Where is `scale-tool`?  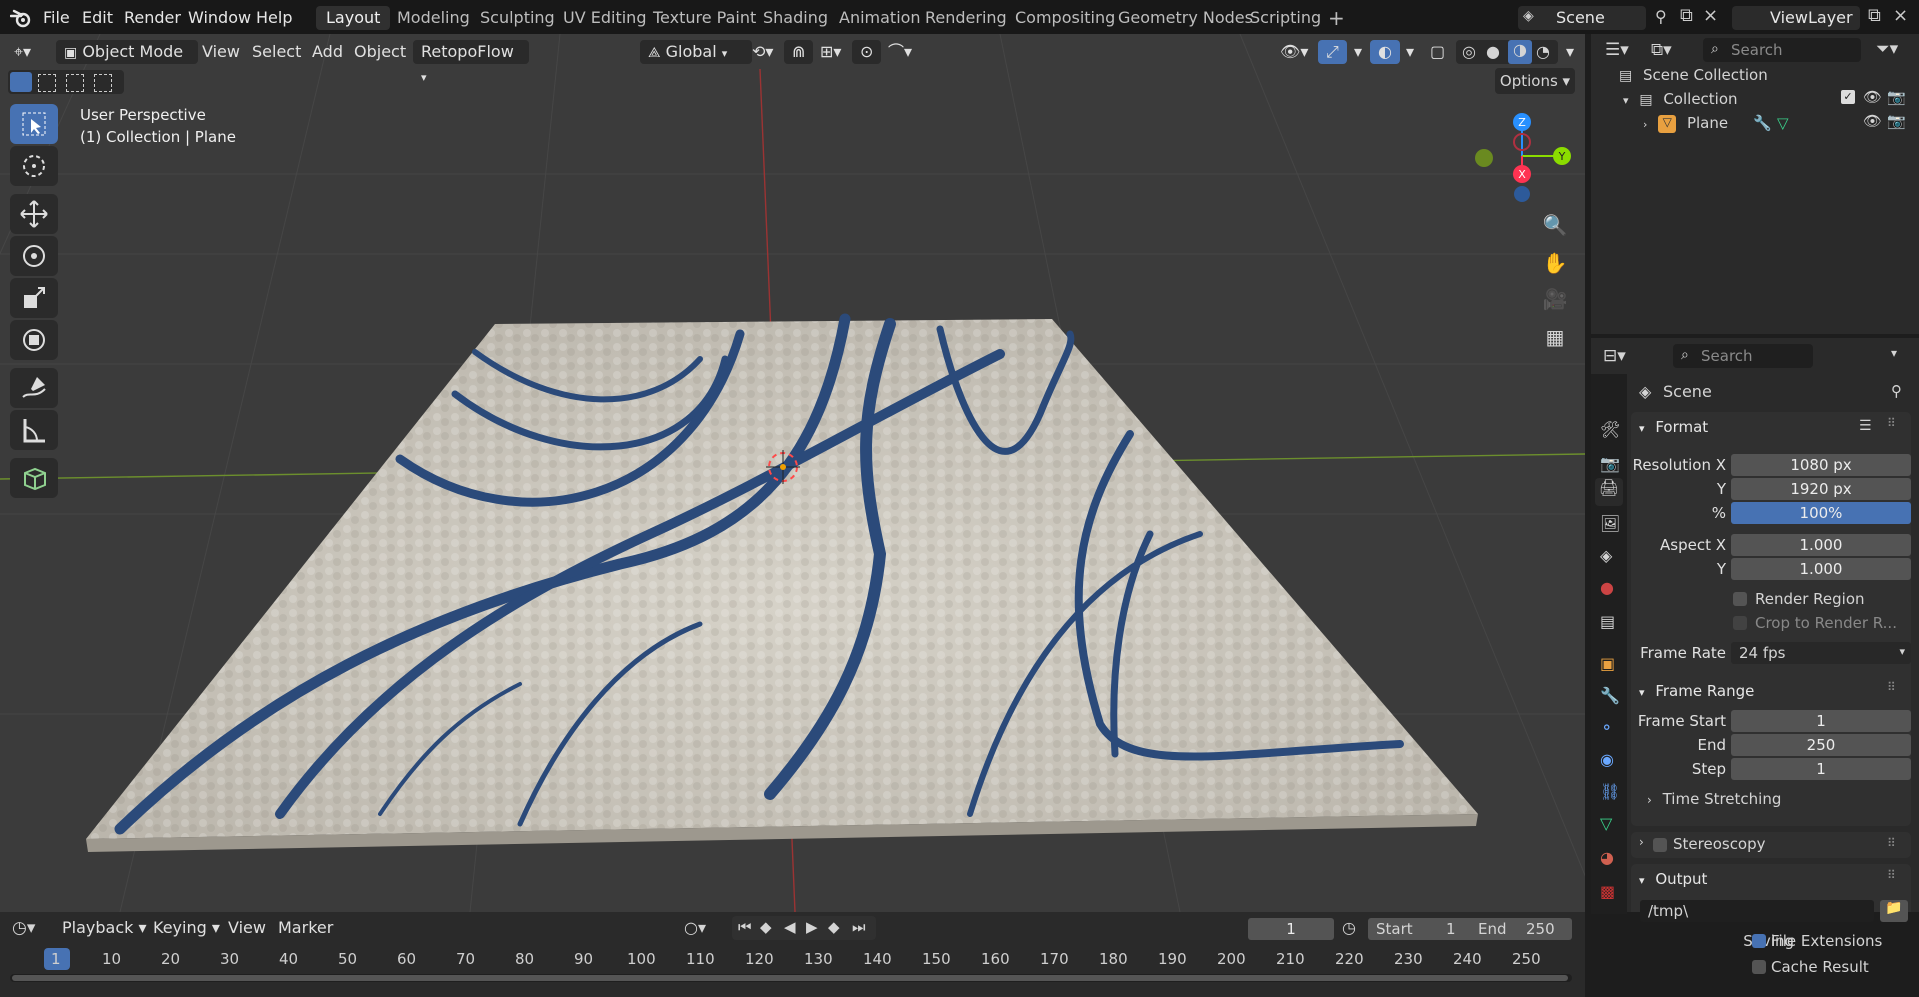 scale-tool is located at coordinates (34, 298).